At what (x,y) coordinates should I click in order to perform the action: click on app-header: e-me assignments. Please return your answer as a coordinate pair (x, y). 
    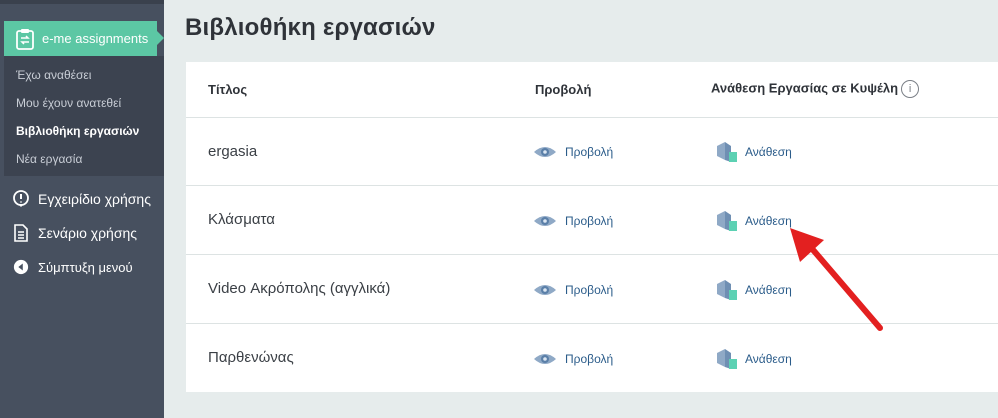
    Looking at the image, I should click on (84, 38).